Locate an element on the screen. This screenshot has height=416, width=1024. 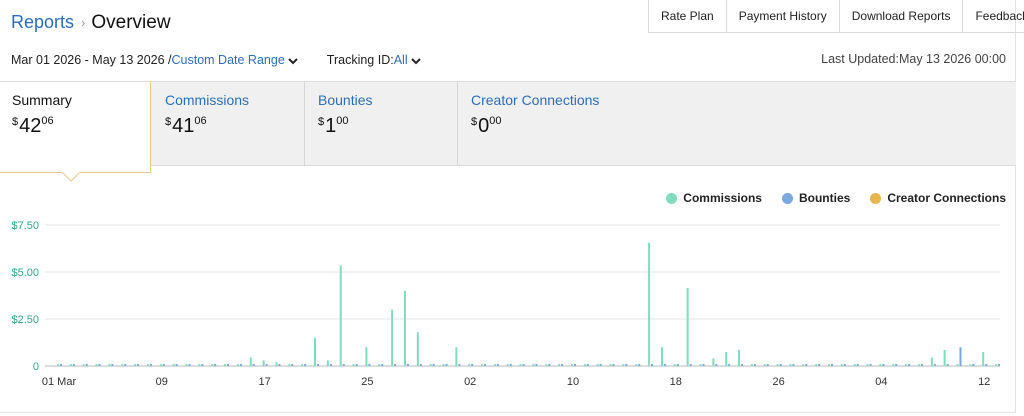
tab-summary: Summary $ 42 06 is located at coordinates (75, 127).